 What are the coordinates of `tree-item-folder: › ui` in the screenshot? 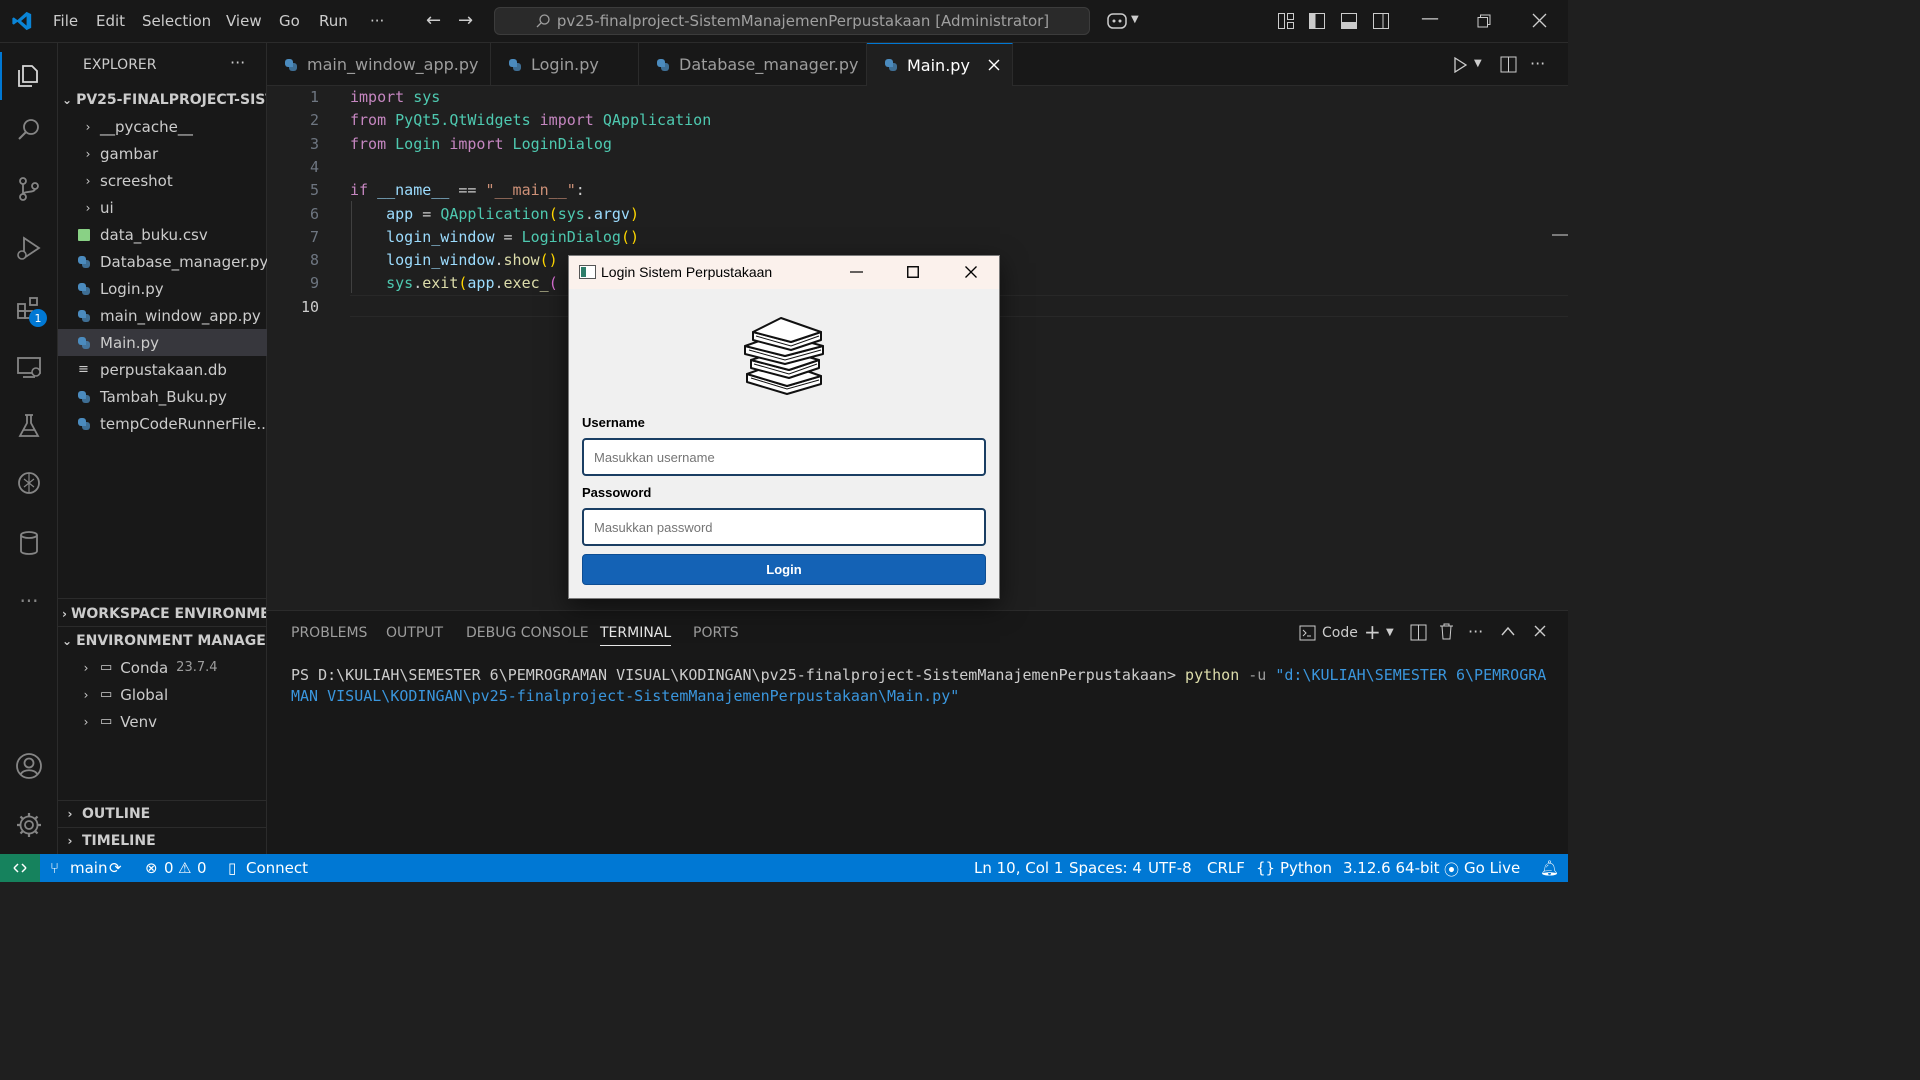 It's located at (173, 207).